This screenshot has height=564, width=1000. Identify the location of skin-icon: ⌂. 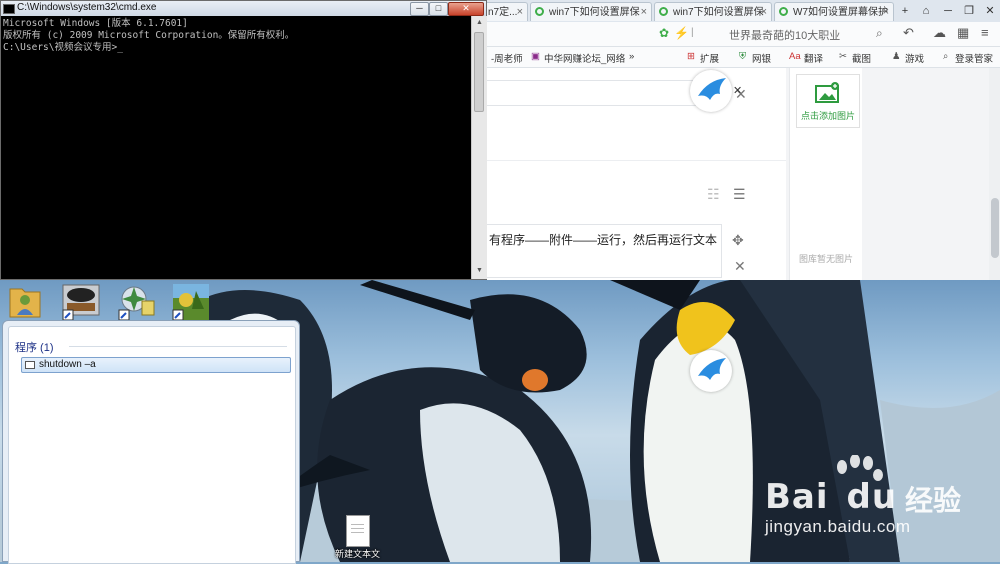
(926, 11).